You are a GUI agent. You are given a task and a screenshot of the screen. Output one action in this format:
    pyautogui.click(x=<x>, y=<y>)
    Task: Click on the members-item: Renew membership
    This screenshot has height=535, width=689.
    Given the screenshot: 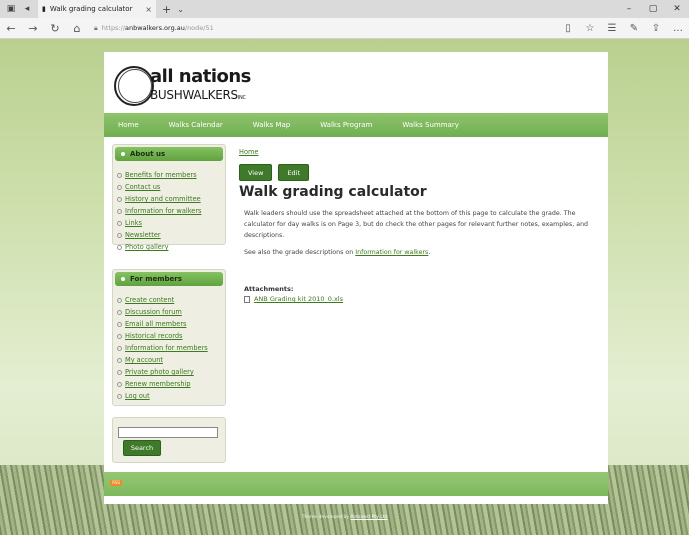 What is the action you would take?
    pyautogui.click(x=171, y=384)
    